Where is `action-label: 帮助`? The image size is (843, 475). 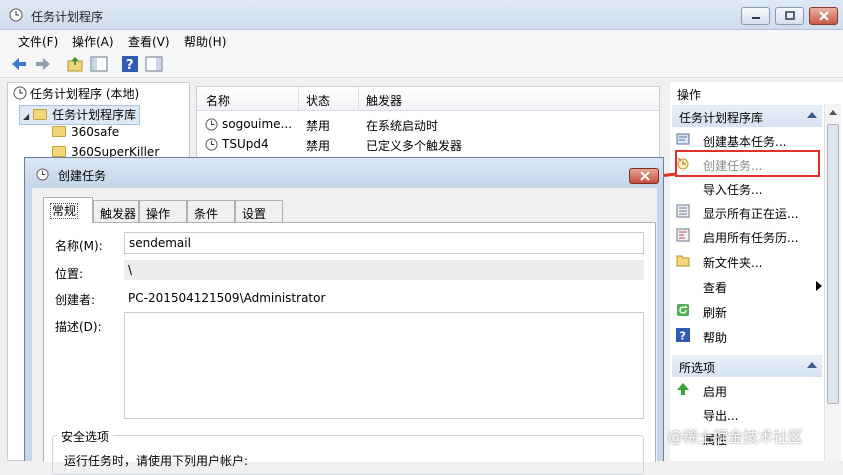 action-label: 帮助 is located at coordinates (715, 338).